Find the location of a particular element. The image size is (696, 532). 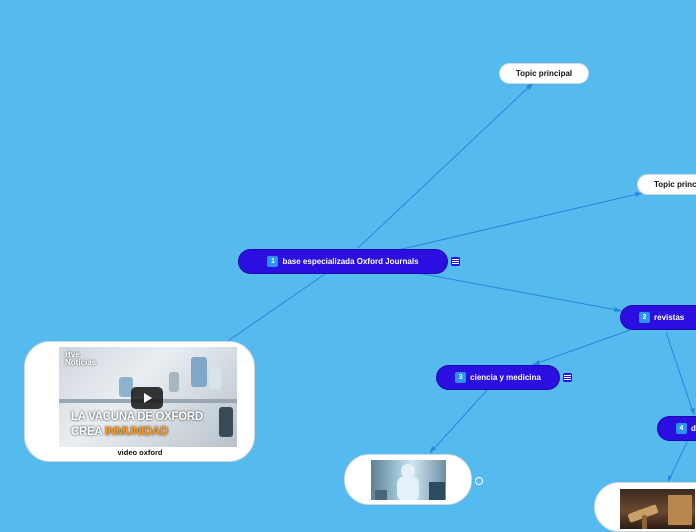

ciencia-medicina-node: 3 ciencia y medicina is located at coordinates (498, 377).